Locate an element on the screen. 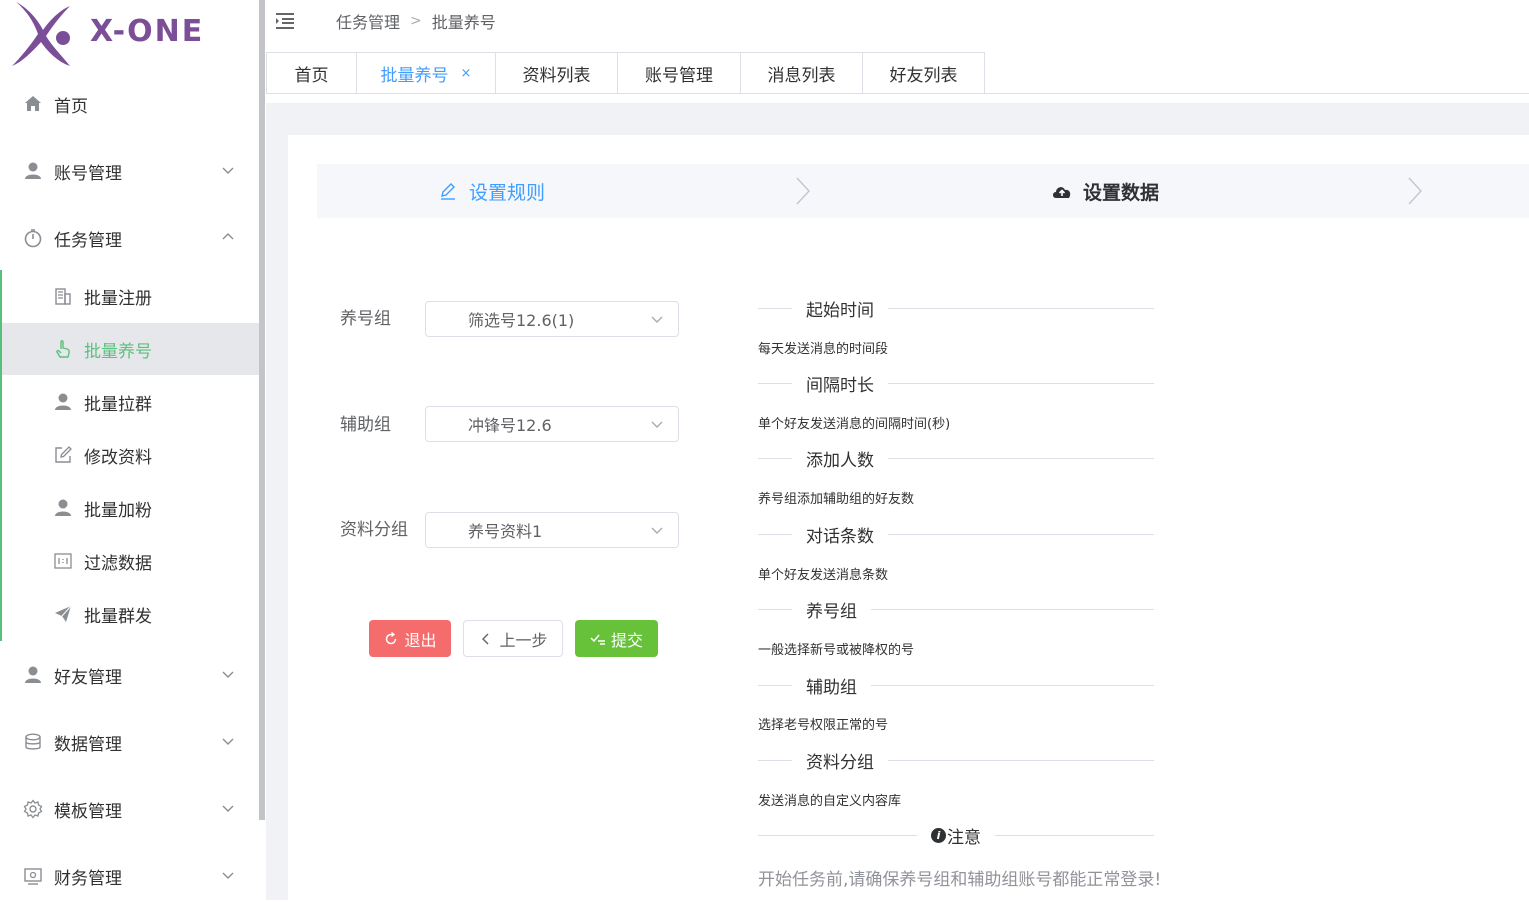 The width and height of the screenshot is (1529, 902). sidebar-item-batch-add-fans: 批量加粉 is located at coordinates (130, 508).